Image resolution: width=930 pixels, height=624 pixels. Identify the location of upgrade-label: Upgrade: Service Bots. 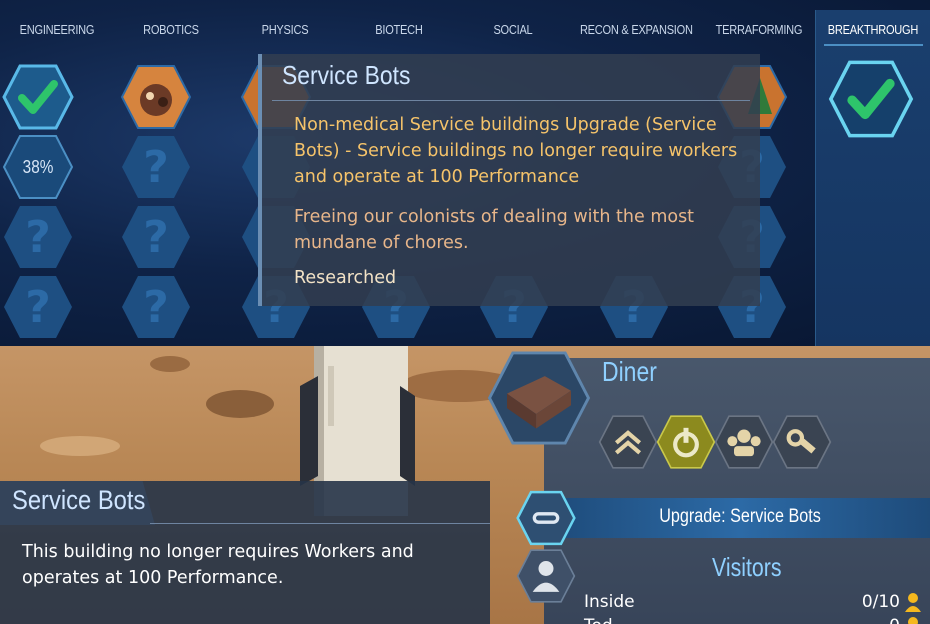
(740, 516).